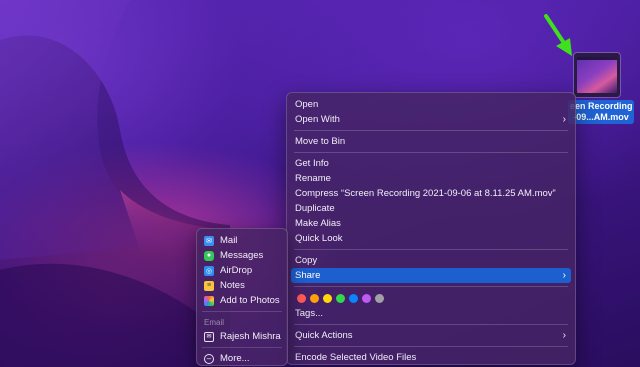  Describe the element at coordinates (431, 119) in the screenshot. I see `menu-item-open-with: Open With ›` at that location.